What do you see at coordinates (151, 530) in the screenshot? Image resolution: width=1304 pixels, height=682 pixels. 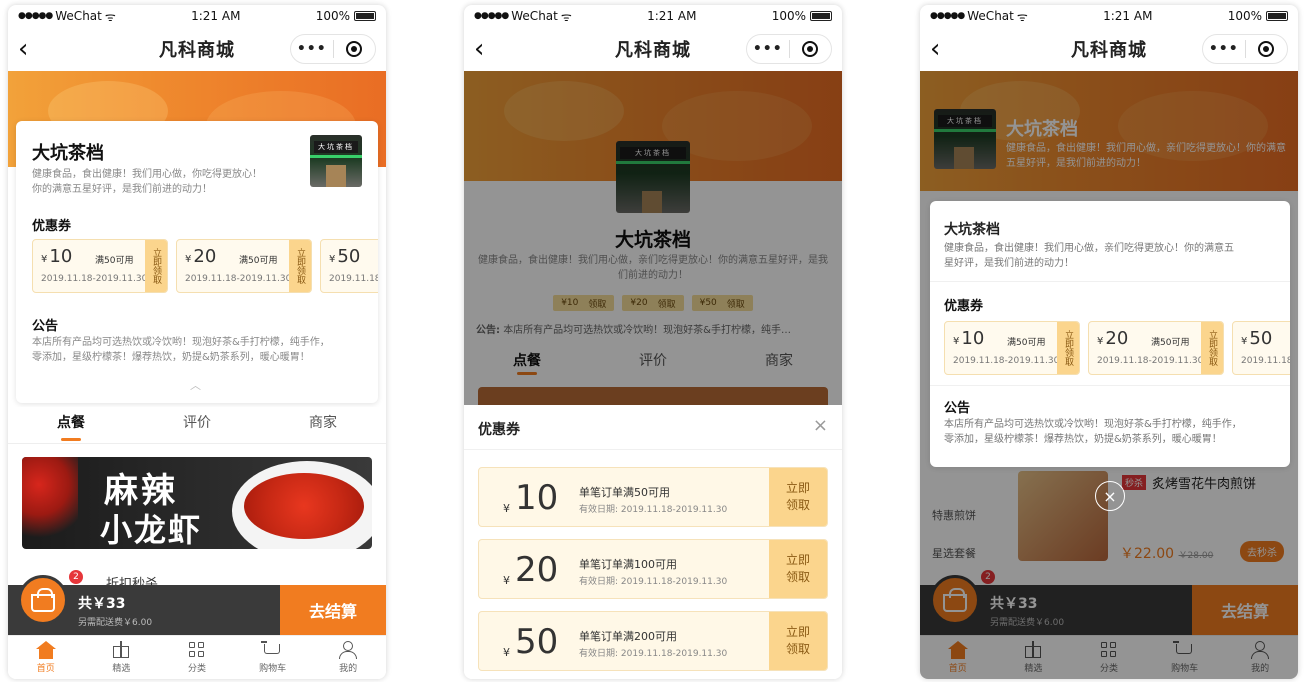 I see `promo-subtitle: 小龙虾` at bounding box center [151, 530].